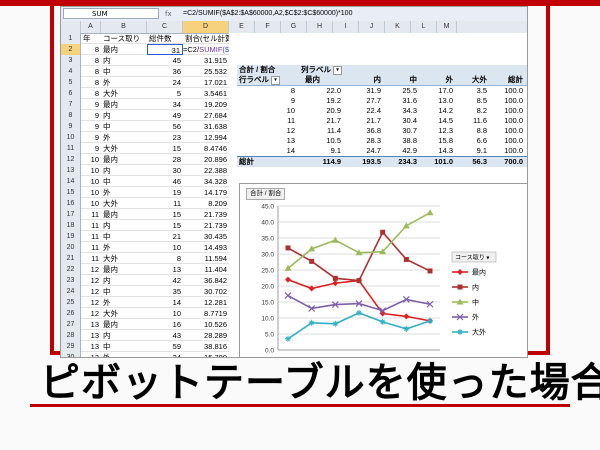 The image size is (600, 450). I want to click on row-number: 7, so click(71, 104).